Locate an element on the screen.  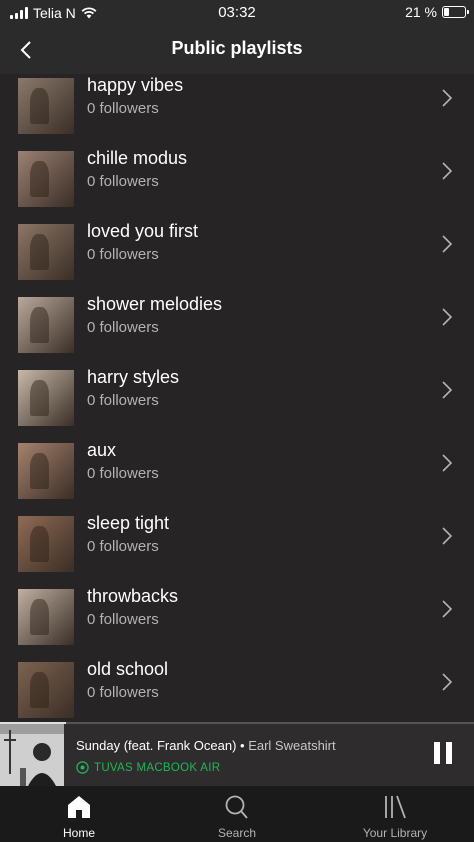
tab-home: Home is located at coordinates (79, 814).